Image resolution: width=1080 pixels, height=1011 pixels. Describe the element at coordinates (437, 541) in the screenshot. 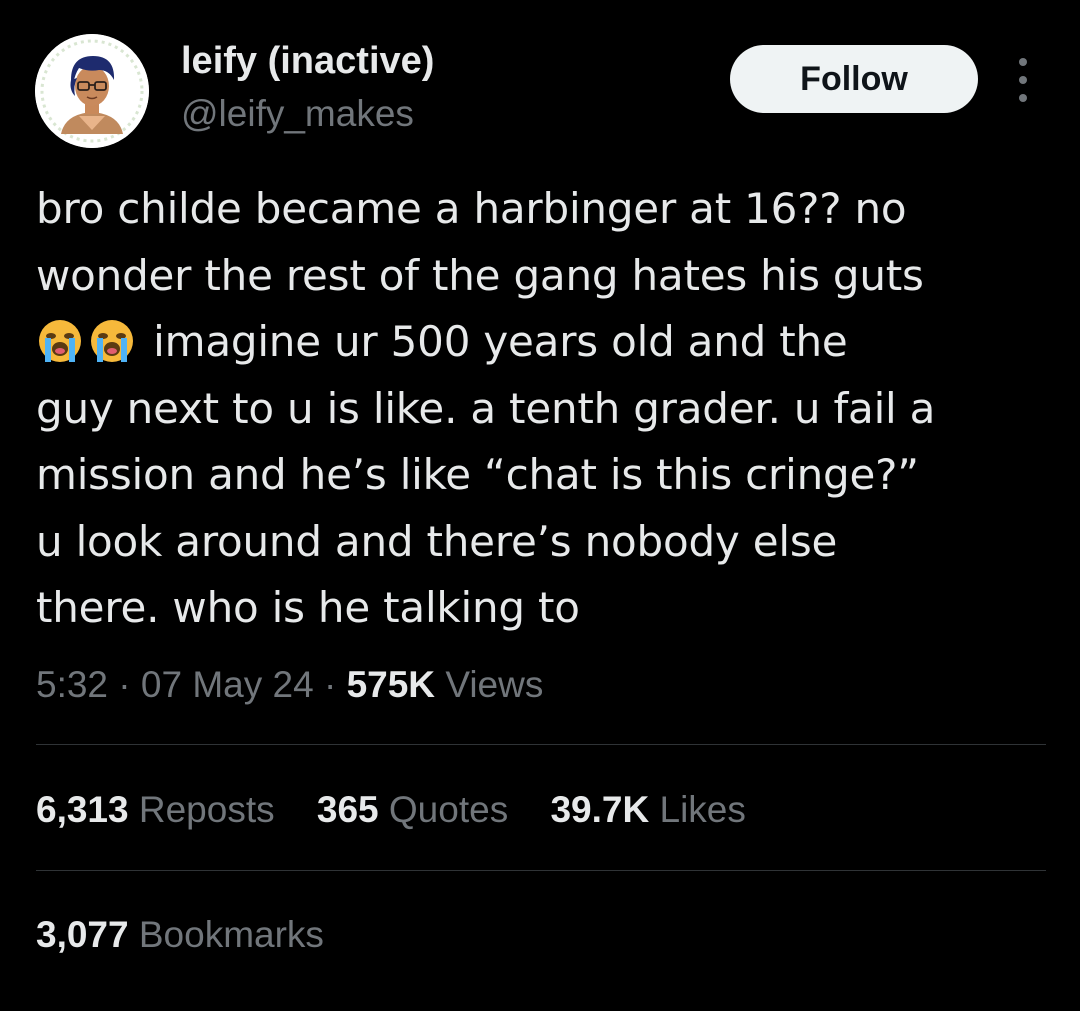

I see `tweet-text-line: u look around and there’s nobody else` at that location.